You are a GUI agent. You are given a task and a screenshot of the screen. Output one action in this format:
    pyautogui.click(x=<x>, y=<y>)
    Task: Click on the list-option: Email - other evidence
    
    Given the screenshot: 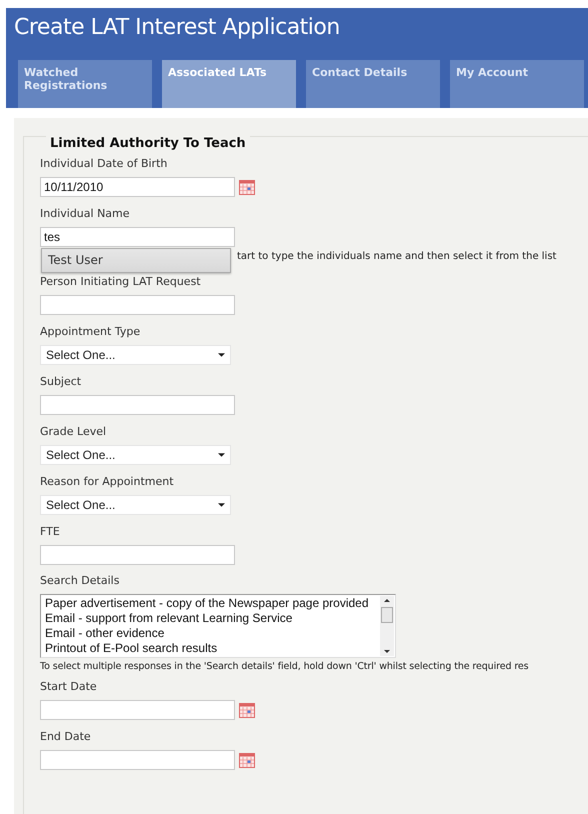 What is the action you would take?
    pyautogui.click(x=212, y=633)
    